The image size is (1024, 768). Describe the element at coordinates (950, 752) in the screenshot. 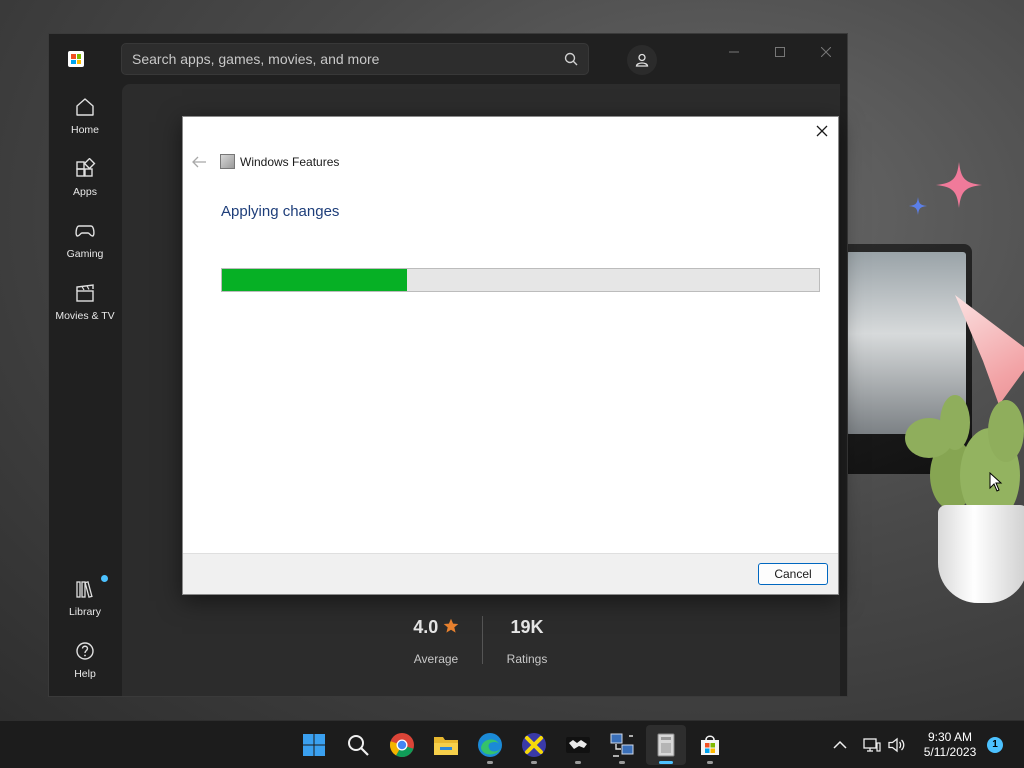

I see `clock-date: 5/11/2023` at that location.